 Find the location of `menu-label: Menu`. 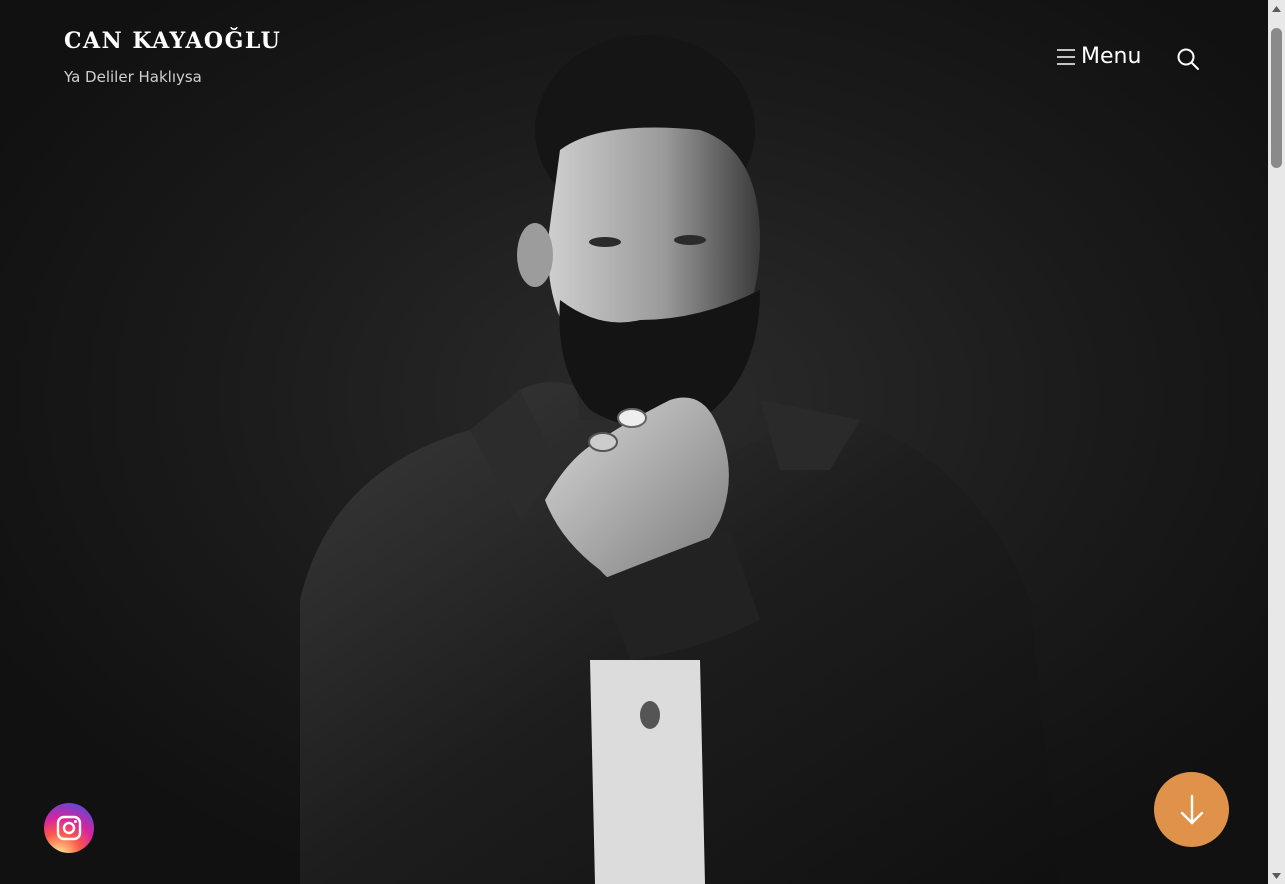

menu-label: Menu is located at coordinates (1111, 56).